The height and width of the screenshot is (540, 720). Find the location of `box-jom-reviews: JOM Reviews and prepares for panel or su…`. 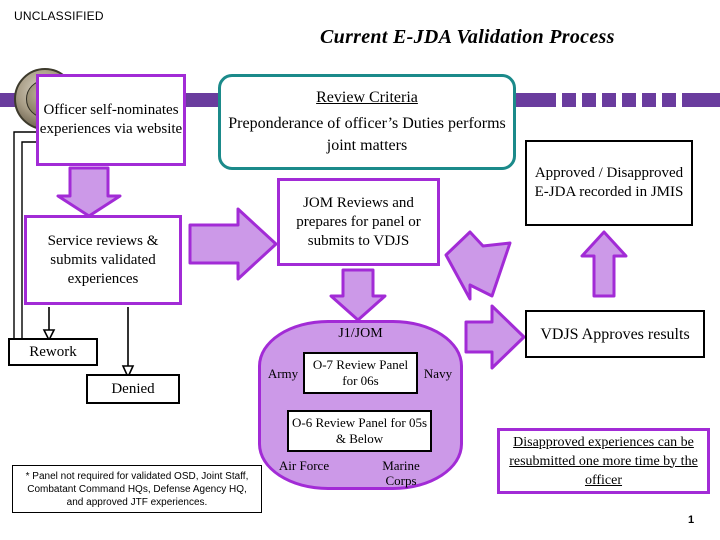

box-jom-reviews: JOM Reviews and prepares for panel or su… is located at coordinates (358, 222).